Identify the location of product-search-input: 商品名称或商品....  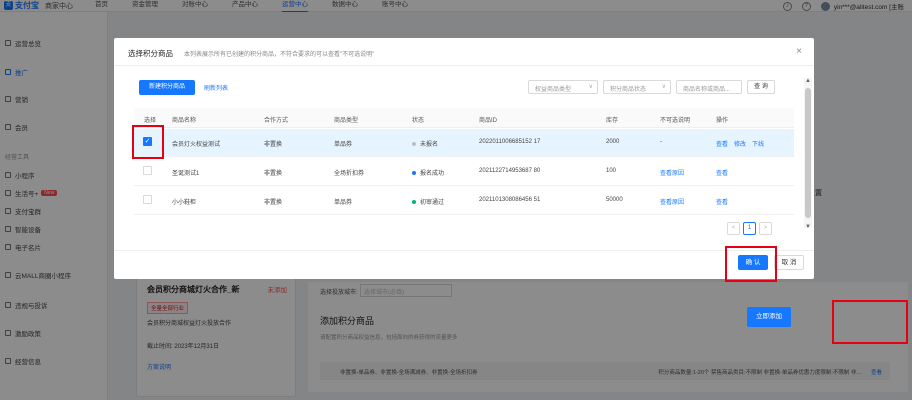
(709, 87).